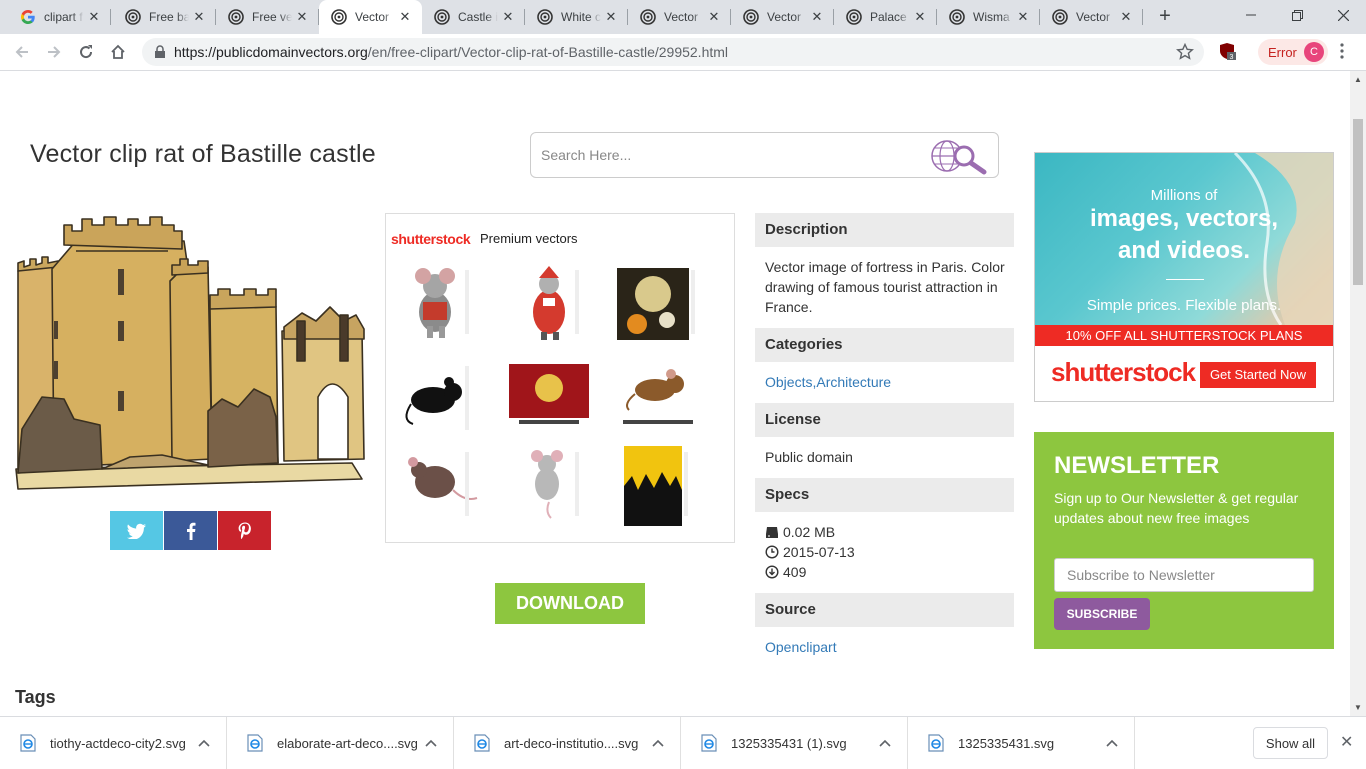 This screenshot has width=1366, height=769. Describe the element at coordinates (110, 17) in the screenshot. I see `tab-separator` at that location.